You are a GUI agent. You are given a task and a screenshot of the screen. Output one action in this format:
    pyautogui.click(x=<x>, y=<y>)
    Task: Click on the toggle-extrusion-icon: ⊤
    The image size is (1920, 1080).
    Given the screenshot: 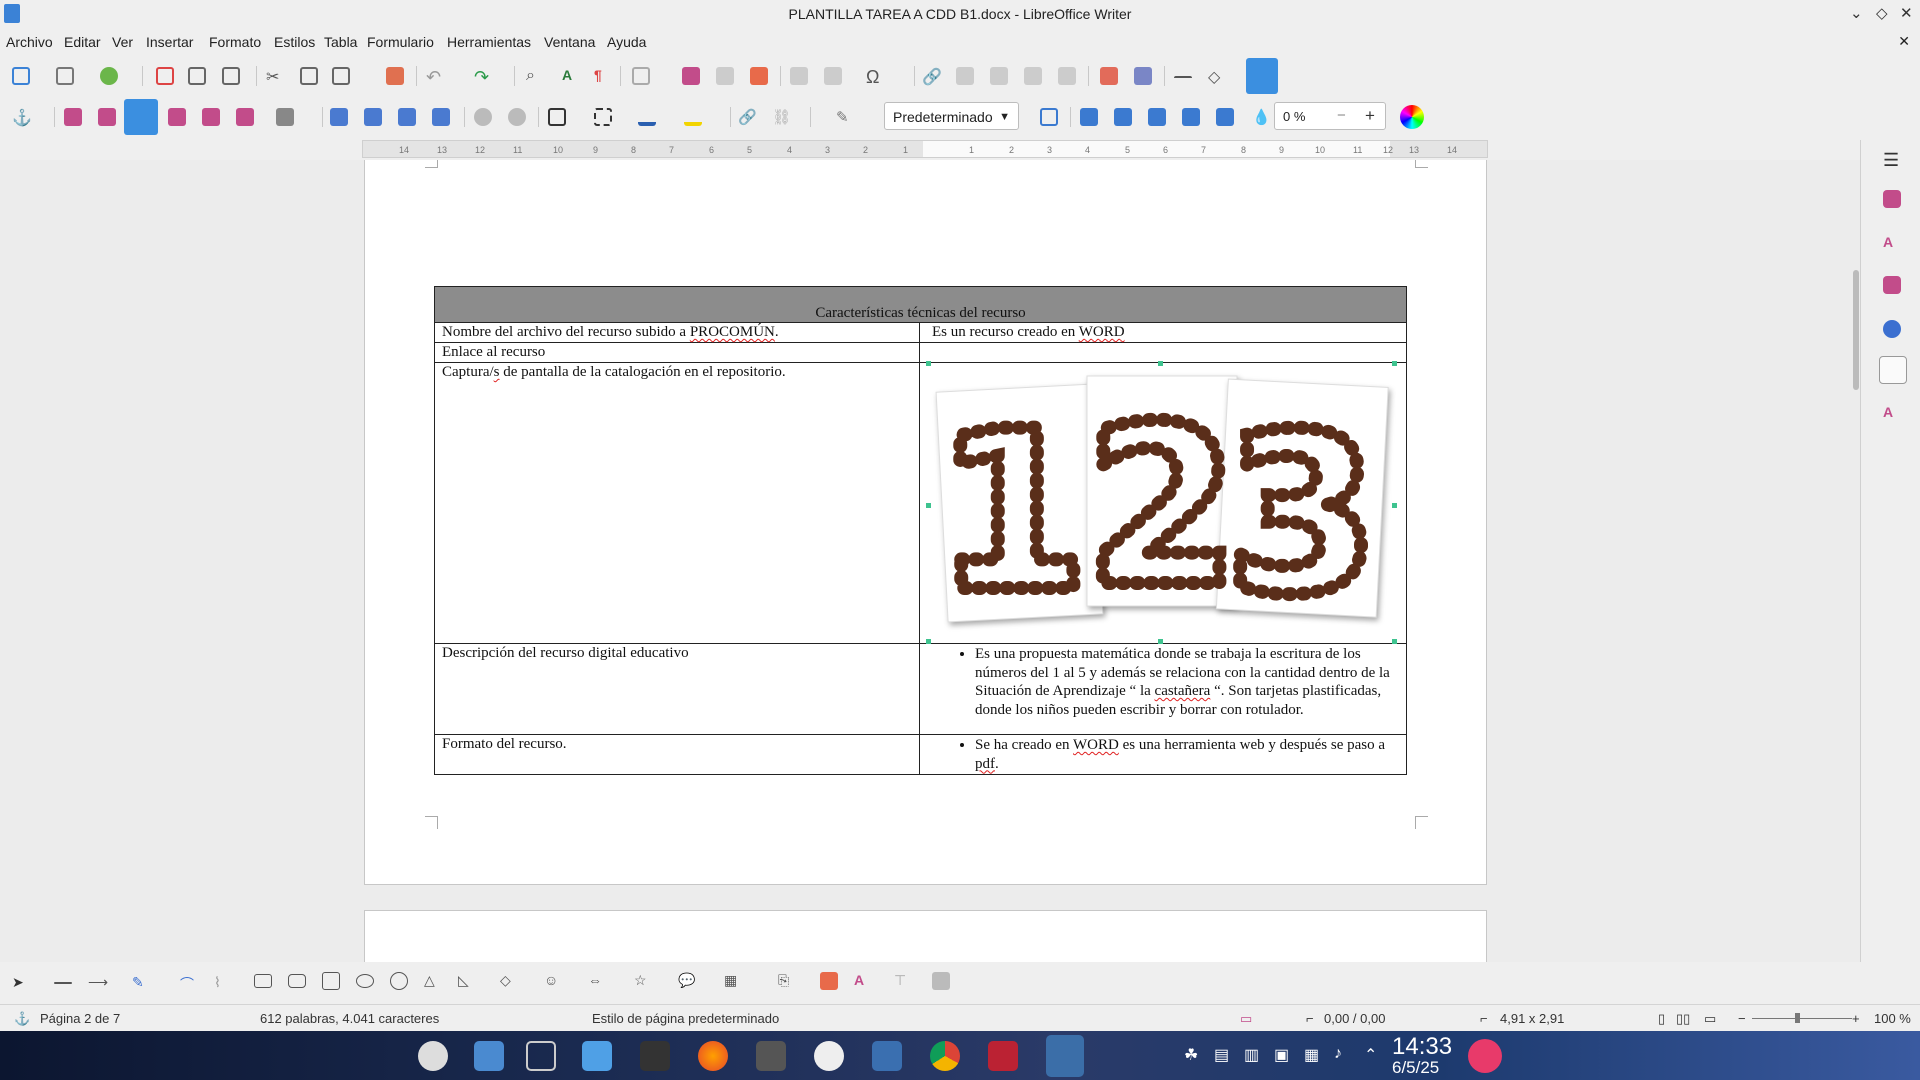 What is the action you would take?
    pyautogui.click(x=903, y=981)
    